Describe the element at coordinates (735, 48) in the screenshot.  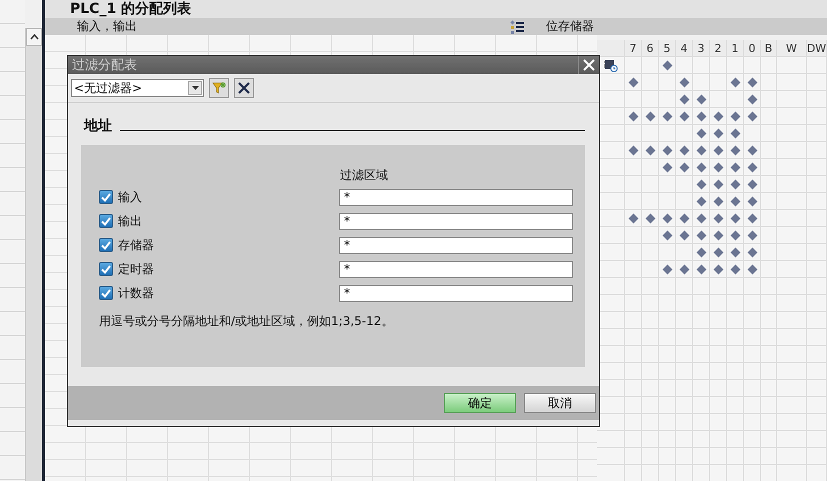
I see `column-header: 1` at that location.